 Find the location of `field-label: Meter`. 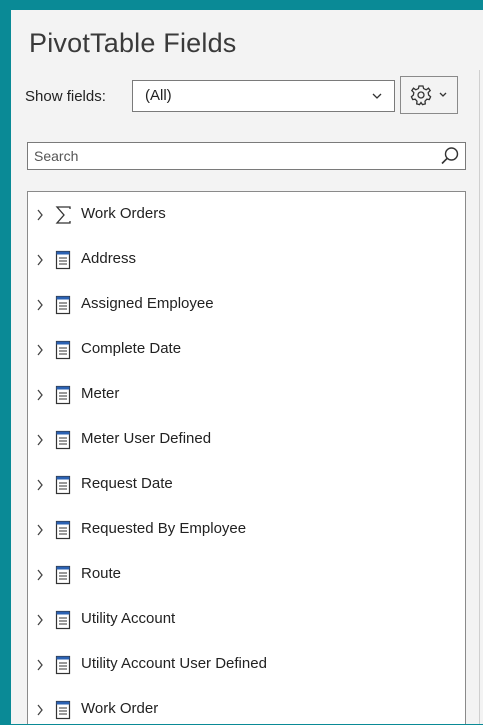

field-label: Meter is located at coordinates (100, 393).